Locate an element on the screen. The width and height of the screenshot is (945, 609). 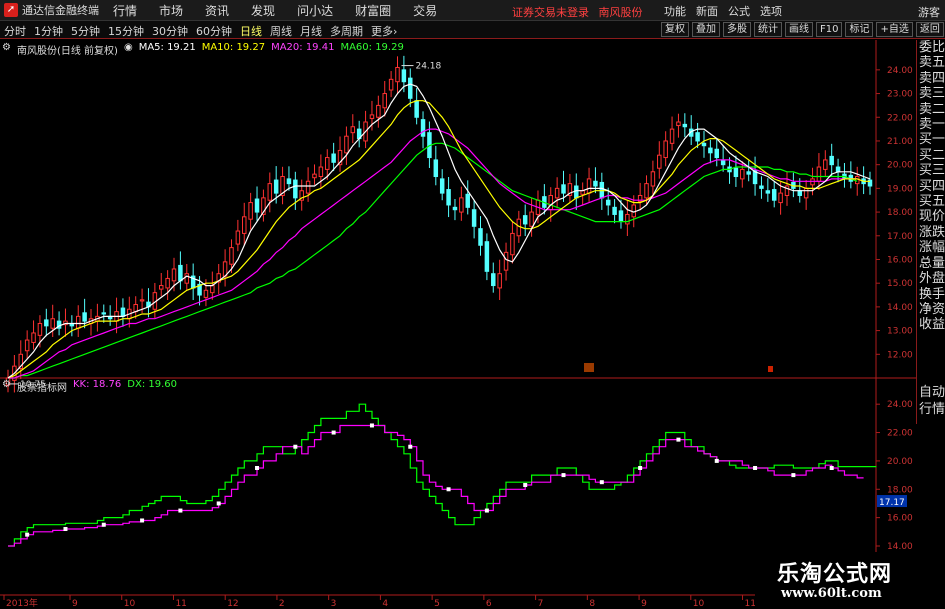
period-tab-60min: 60分钟 is located at coordinates (214, 31).